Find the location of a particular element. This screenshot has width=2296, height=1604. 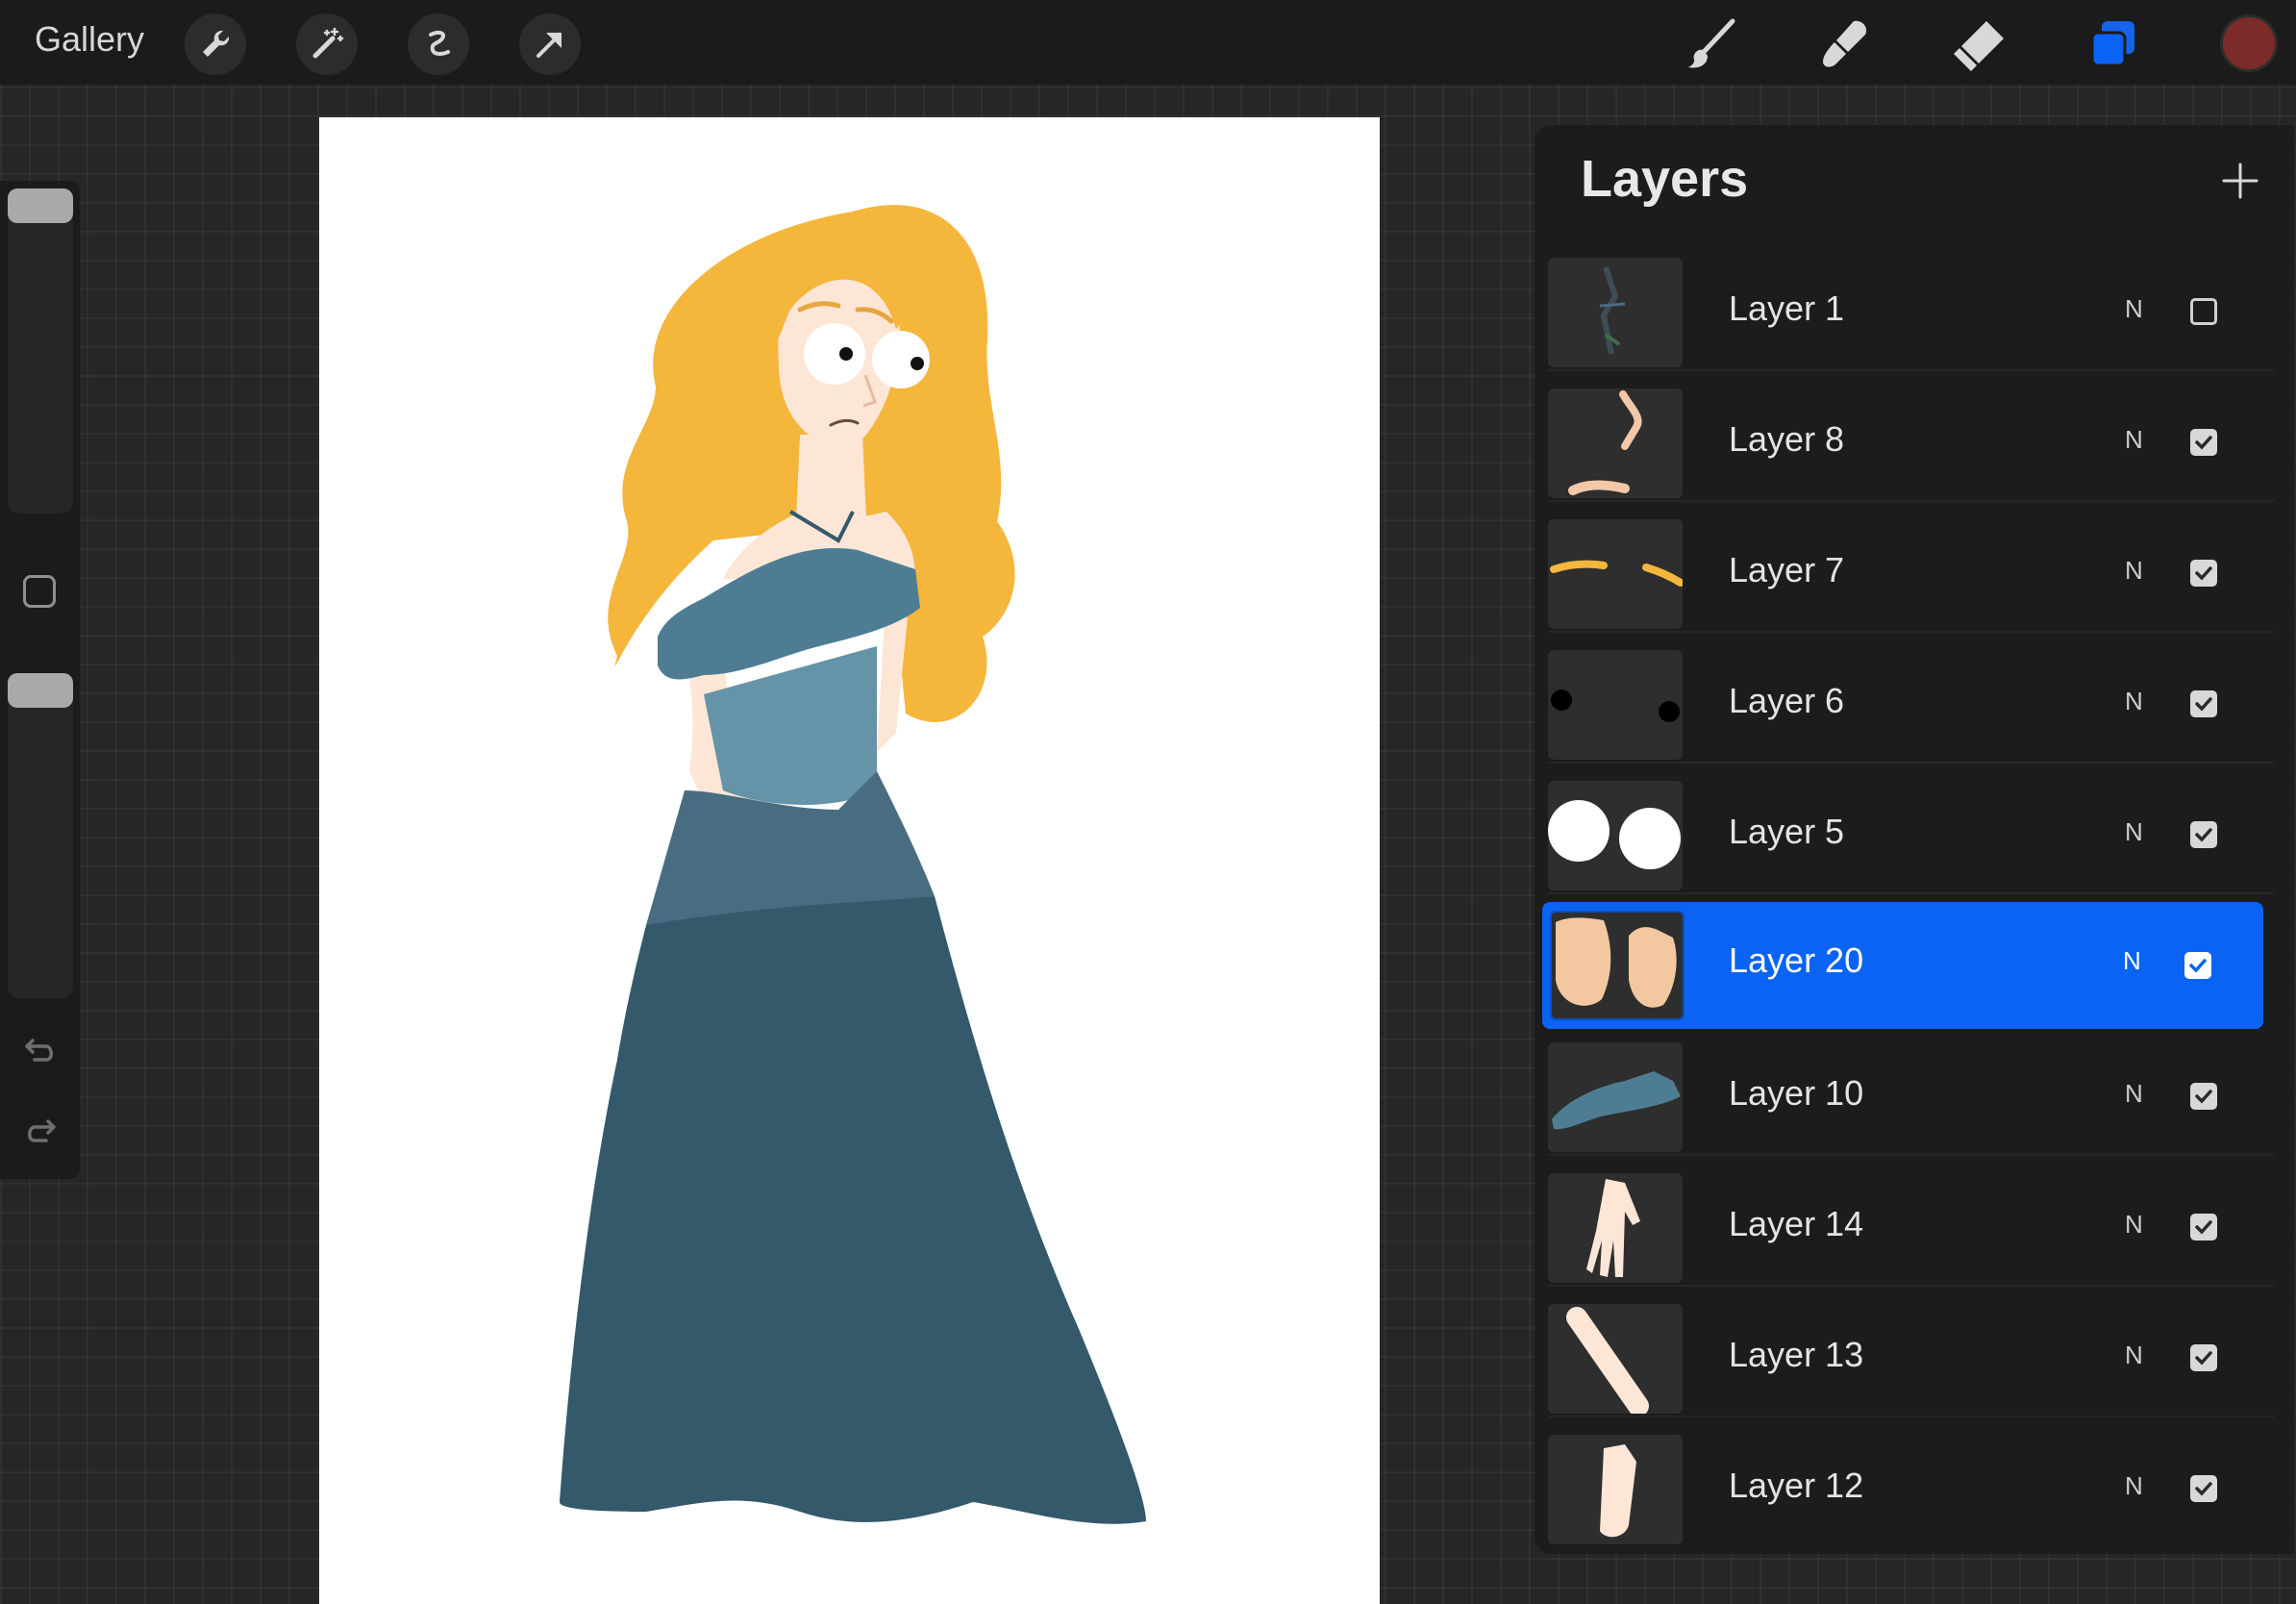

brush-size-handle is located at coordinates (40, 205).